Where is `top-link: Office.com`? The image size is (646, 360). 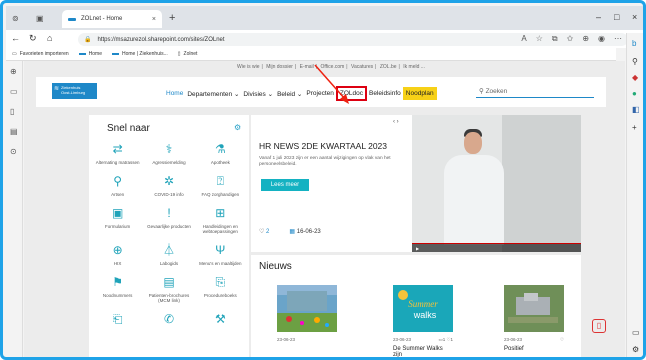
top-link: Office.com is located at coordinates (332, 67).